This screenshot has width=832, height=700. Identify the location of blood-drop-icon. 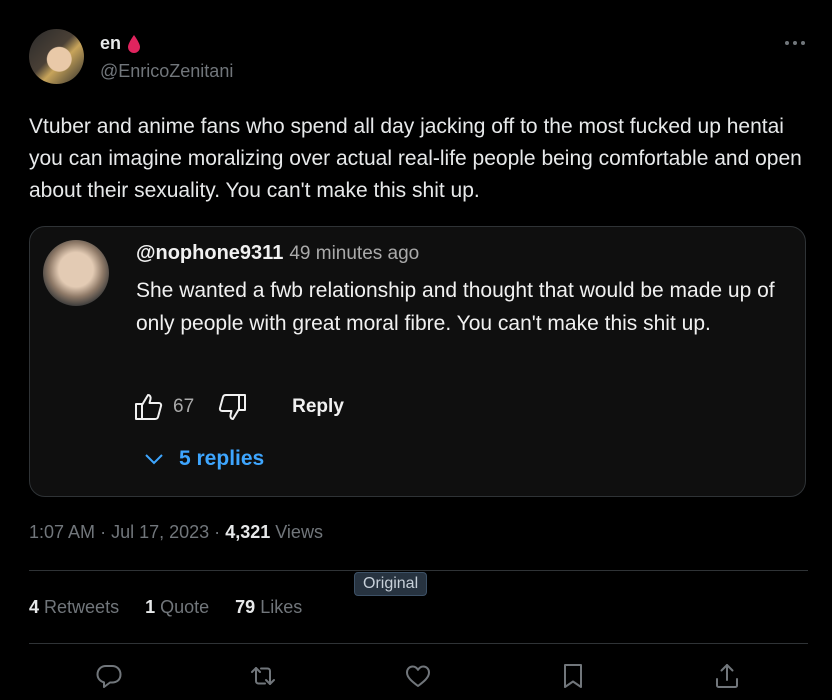
(134, 44).